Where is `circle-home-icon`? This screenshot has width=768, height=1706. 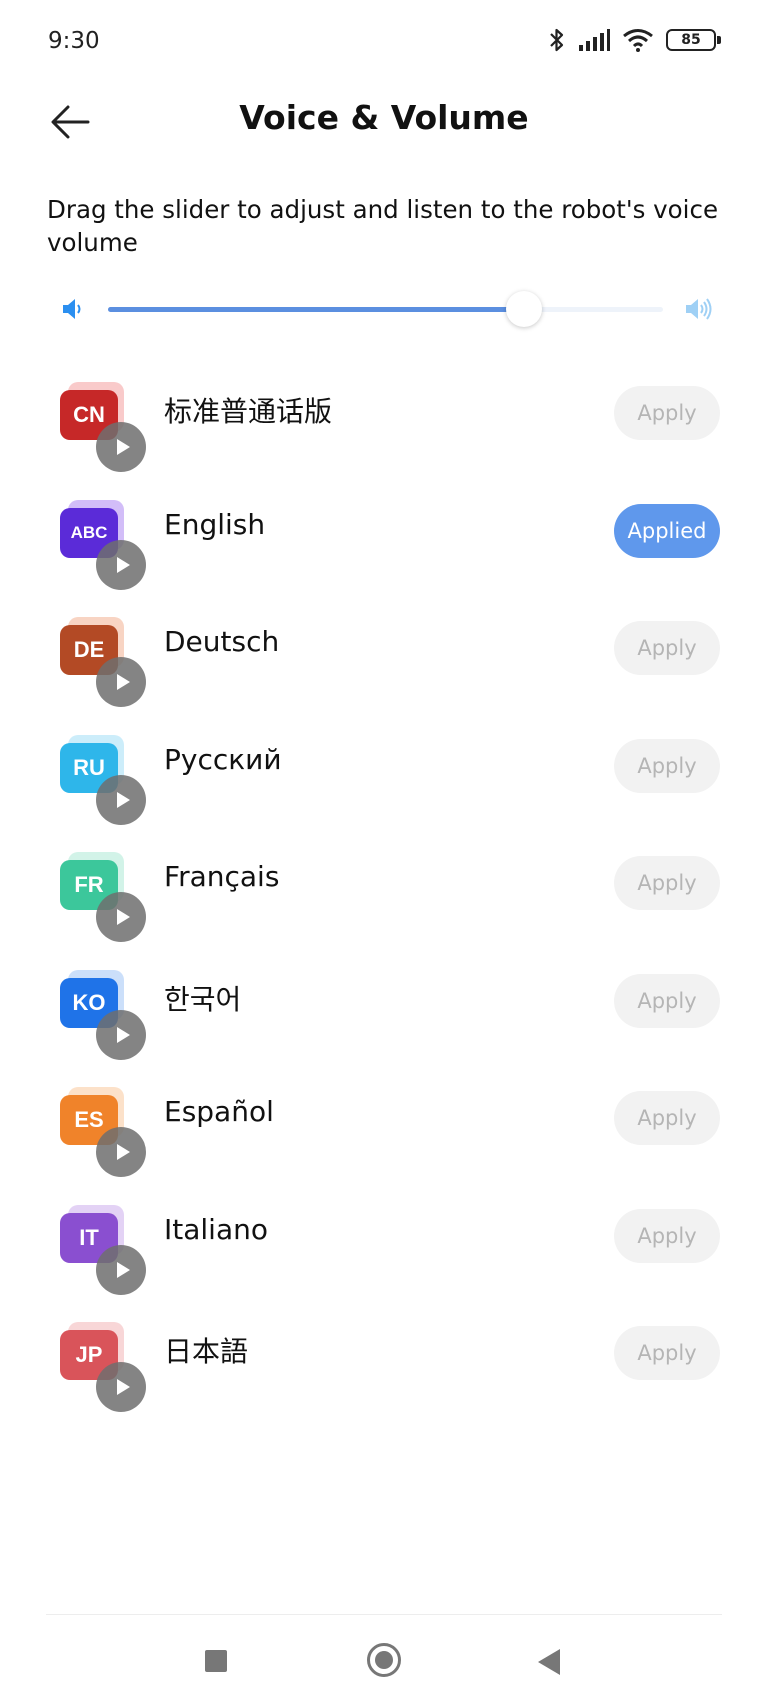 circle-home-icon is located at coordinates (384, 1660).